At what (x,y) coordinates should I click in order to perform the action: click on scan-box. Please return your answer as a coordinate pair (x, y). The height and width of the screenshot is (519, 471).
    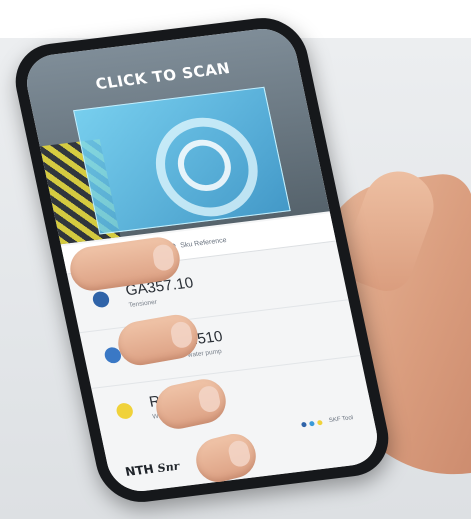
    Looking at the image, I should click on (182, 160).